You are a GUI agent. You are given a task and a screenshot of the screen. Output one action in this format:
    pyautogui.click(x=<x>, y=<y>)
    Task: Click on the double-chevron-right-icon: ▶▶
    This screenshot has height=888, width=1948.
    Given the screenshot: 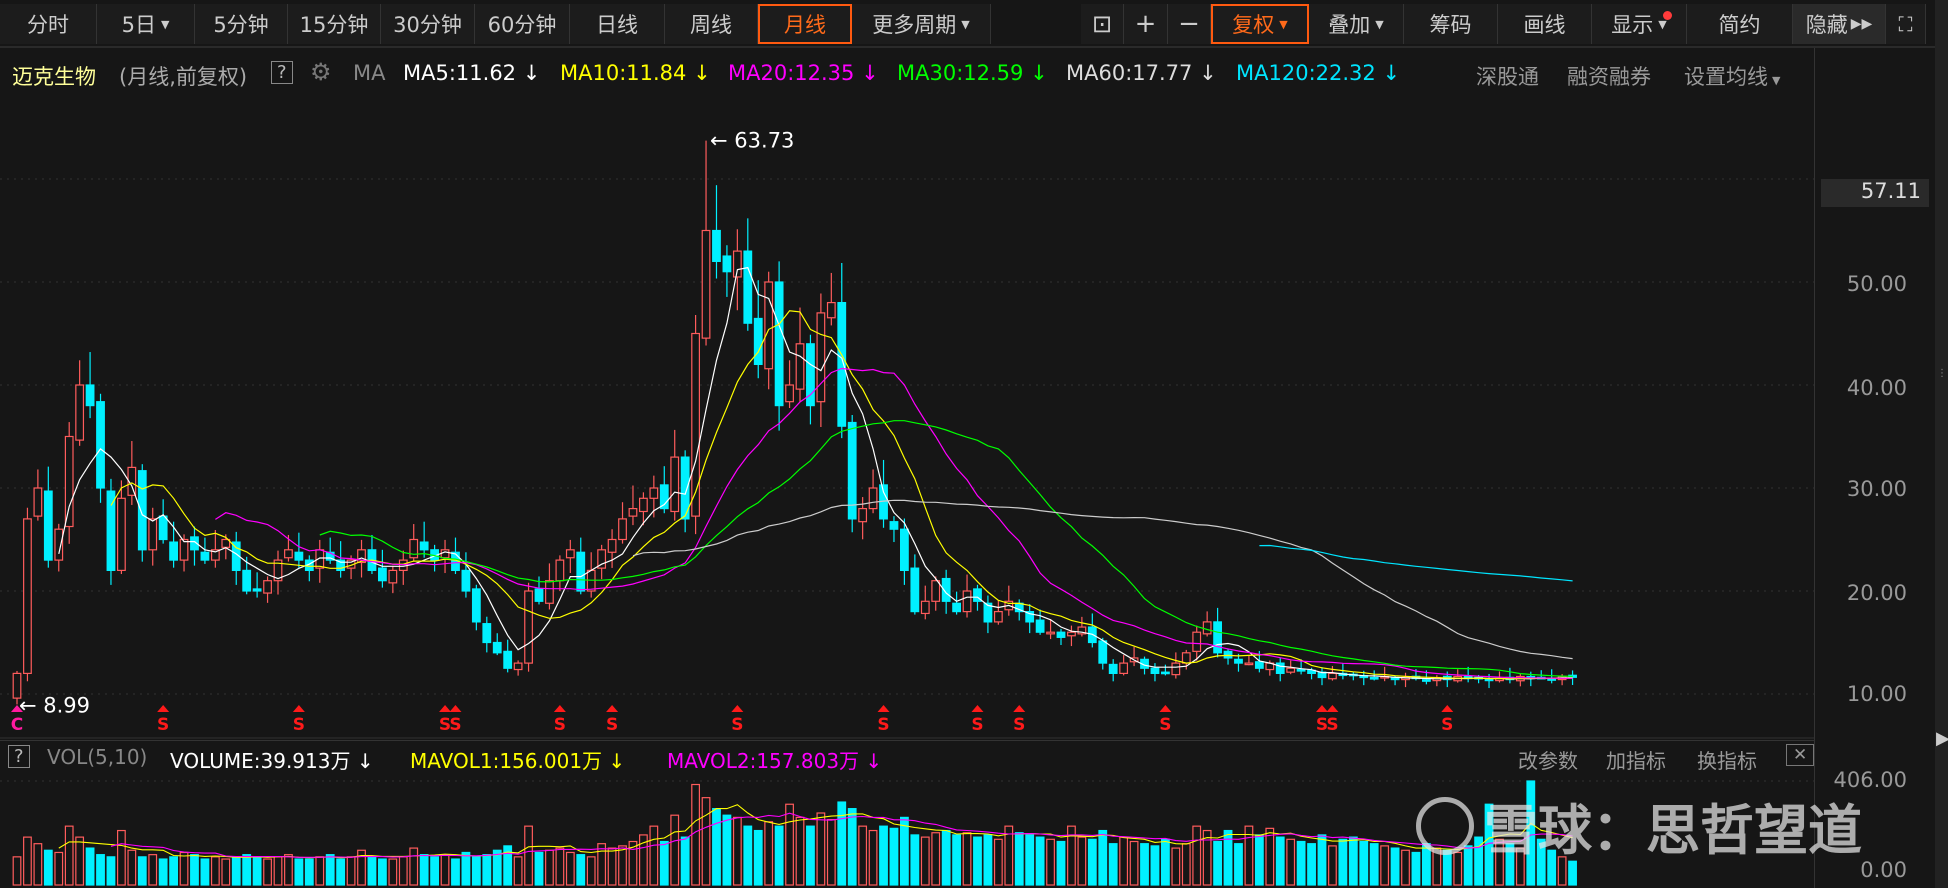 What is the action you would take?
    pyautogui.click(x=1861, y=24)
    